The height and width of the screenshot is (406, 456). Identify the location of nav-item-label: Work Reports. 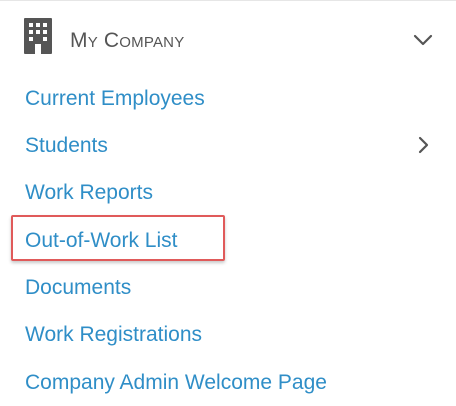
(89, 192).